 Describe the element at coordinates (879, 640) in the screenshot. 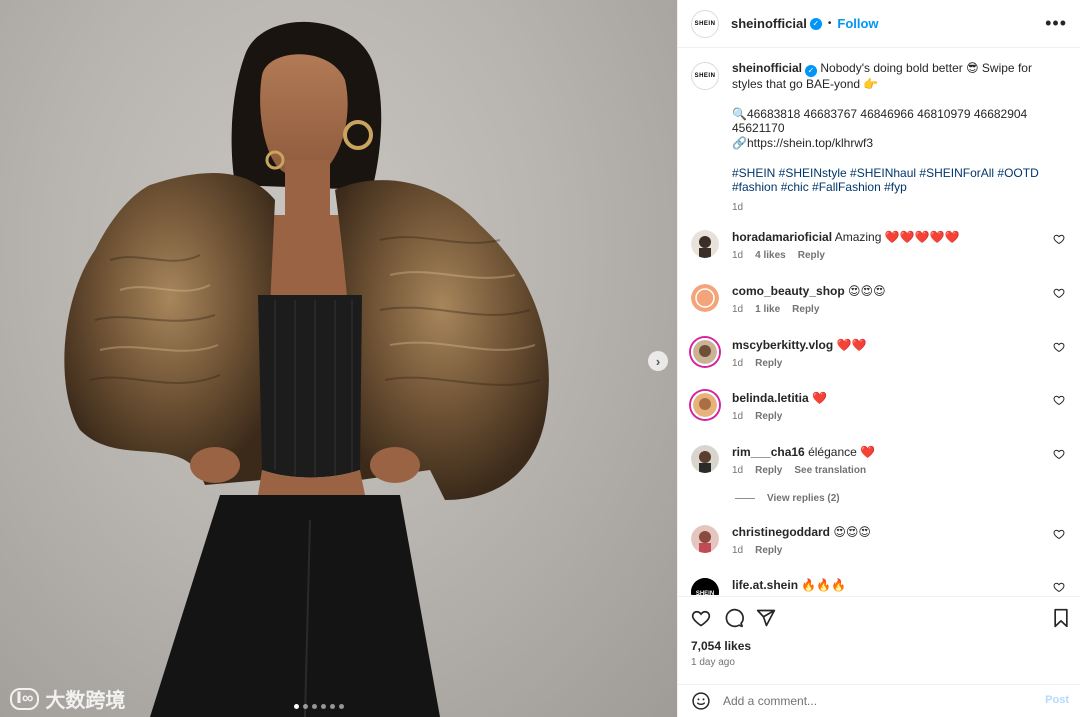

I see `post-actions: 7,054 likes 1 day ago` at that location.